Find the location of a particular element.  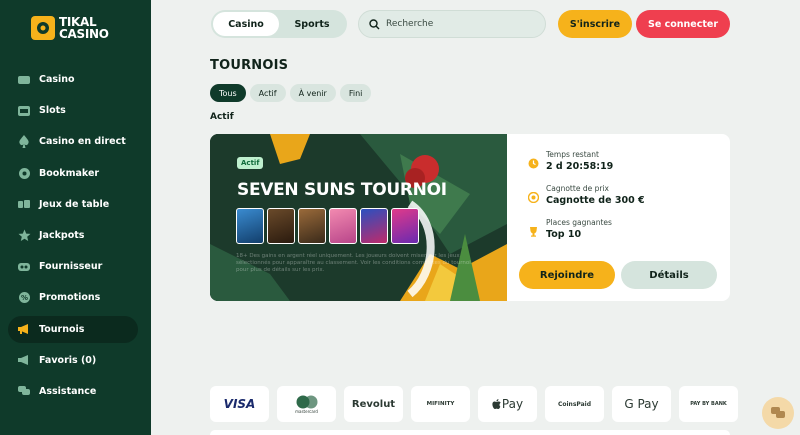

sidebar-item-label: Tournois is located at coordinates (62, 329).